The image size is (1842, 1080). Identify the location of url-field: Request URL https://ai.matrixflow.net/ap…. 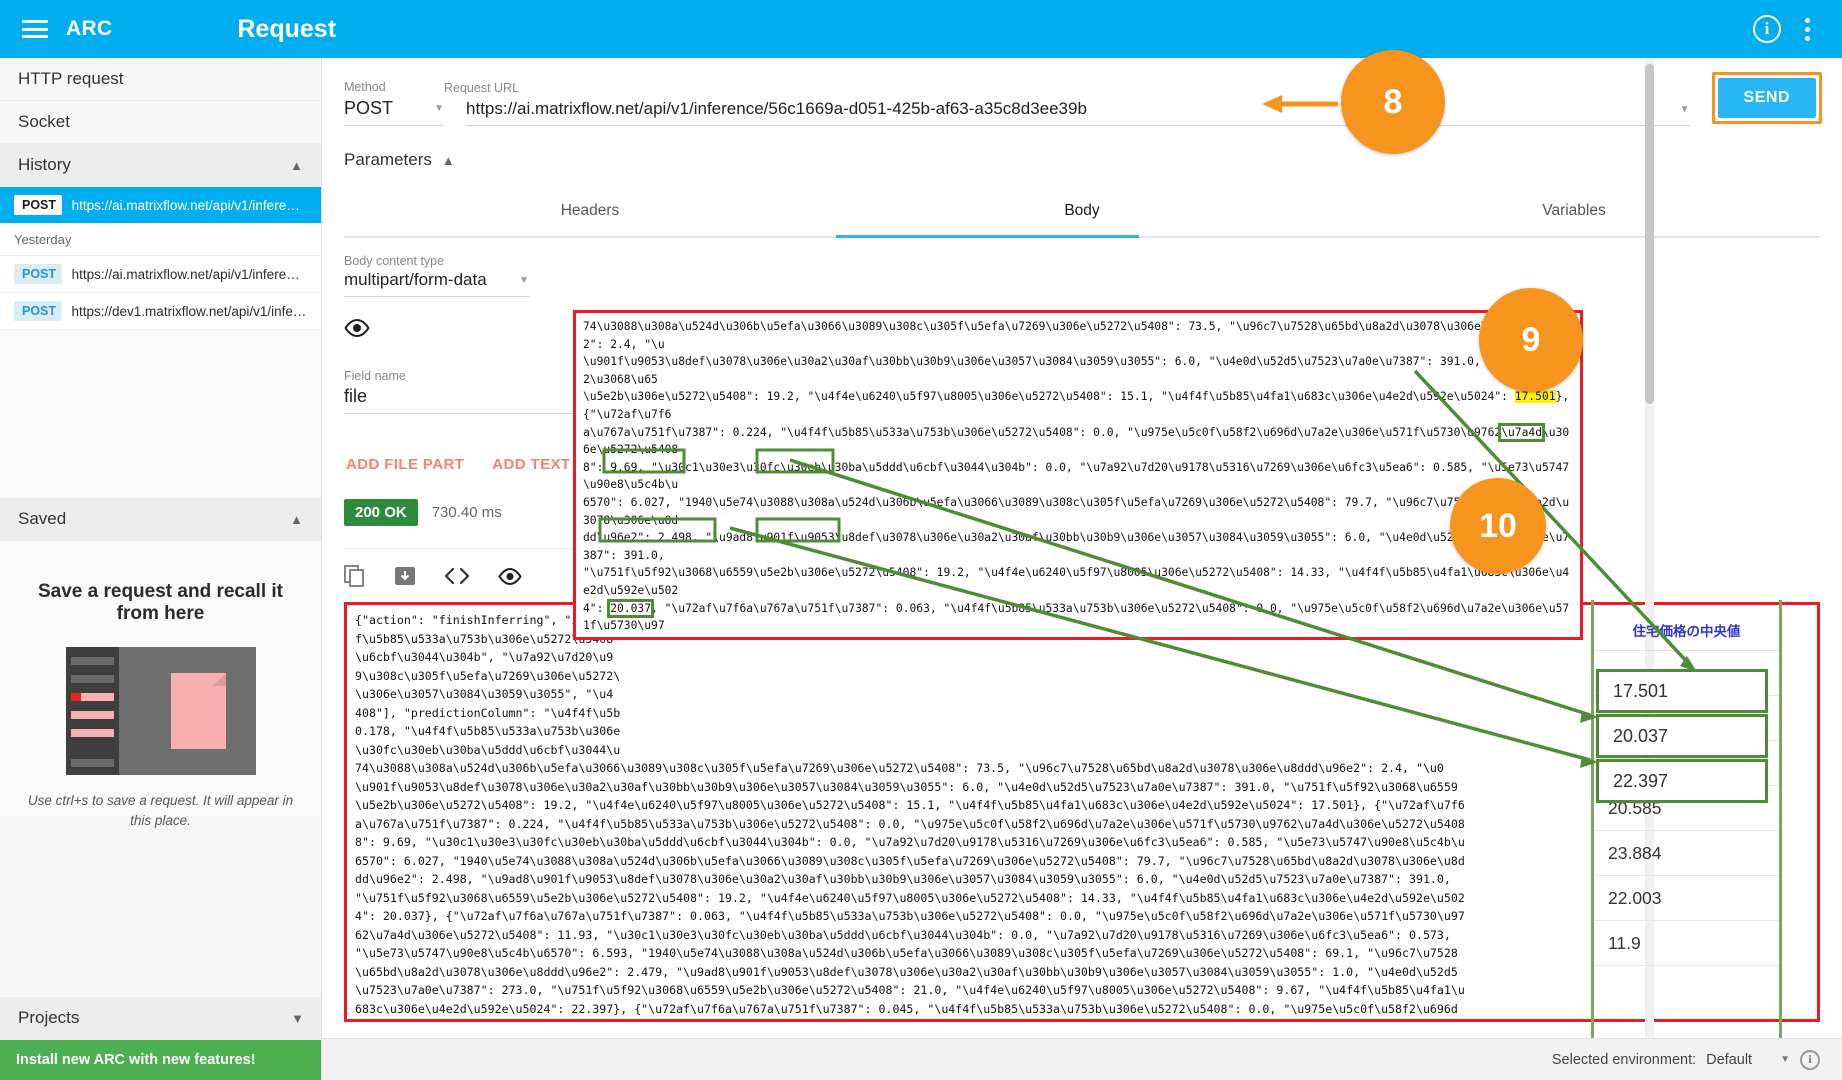
(1067, 103).